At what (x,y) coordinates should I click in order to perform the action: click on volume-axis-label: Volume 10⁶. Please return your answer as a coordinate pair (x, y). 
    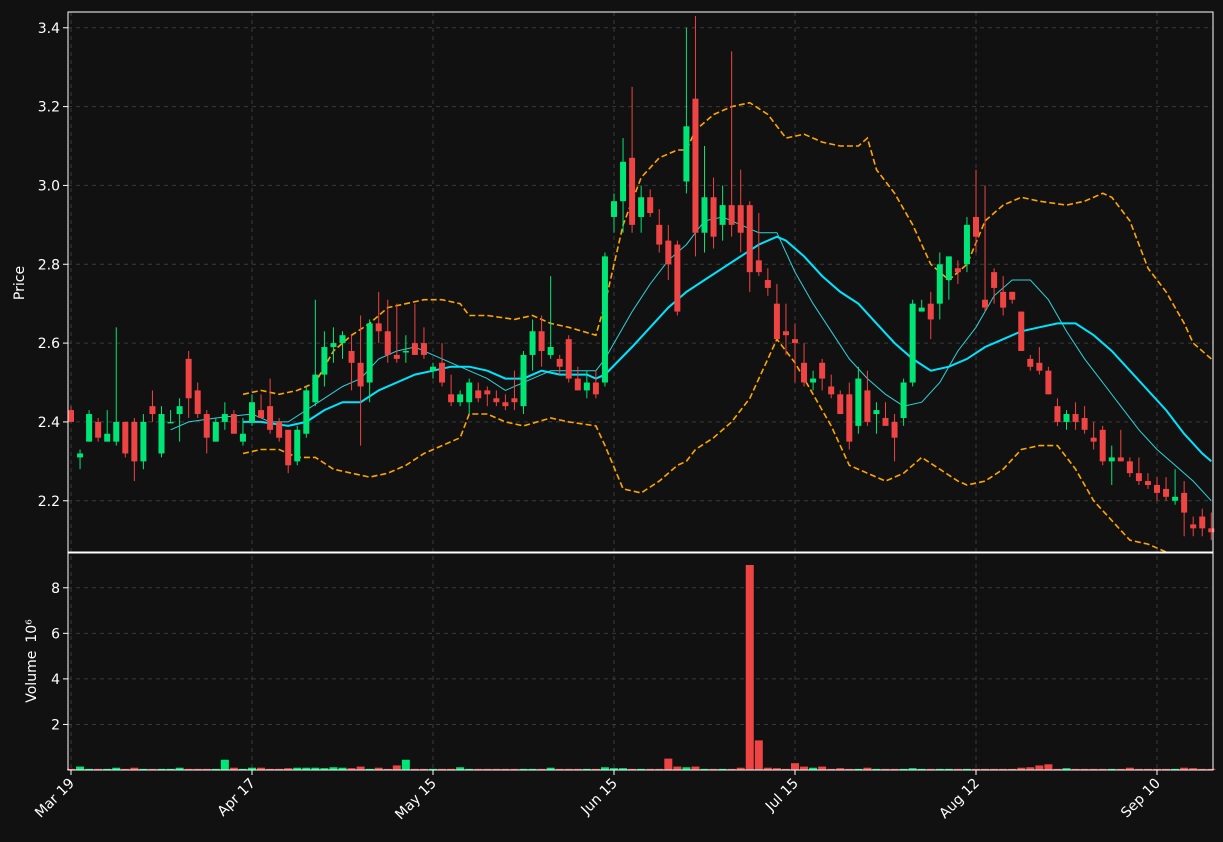
    Looking at the image, I should click on (32, 661).